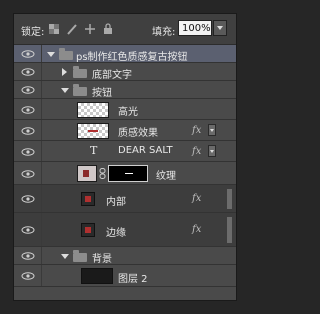  What do you see at coordinates (90, 29) in the screenshot?
I see `lock-move-icon` at bounding box center [90, 29].